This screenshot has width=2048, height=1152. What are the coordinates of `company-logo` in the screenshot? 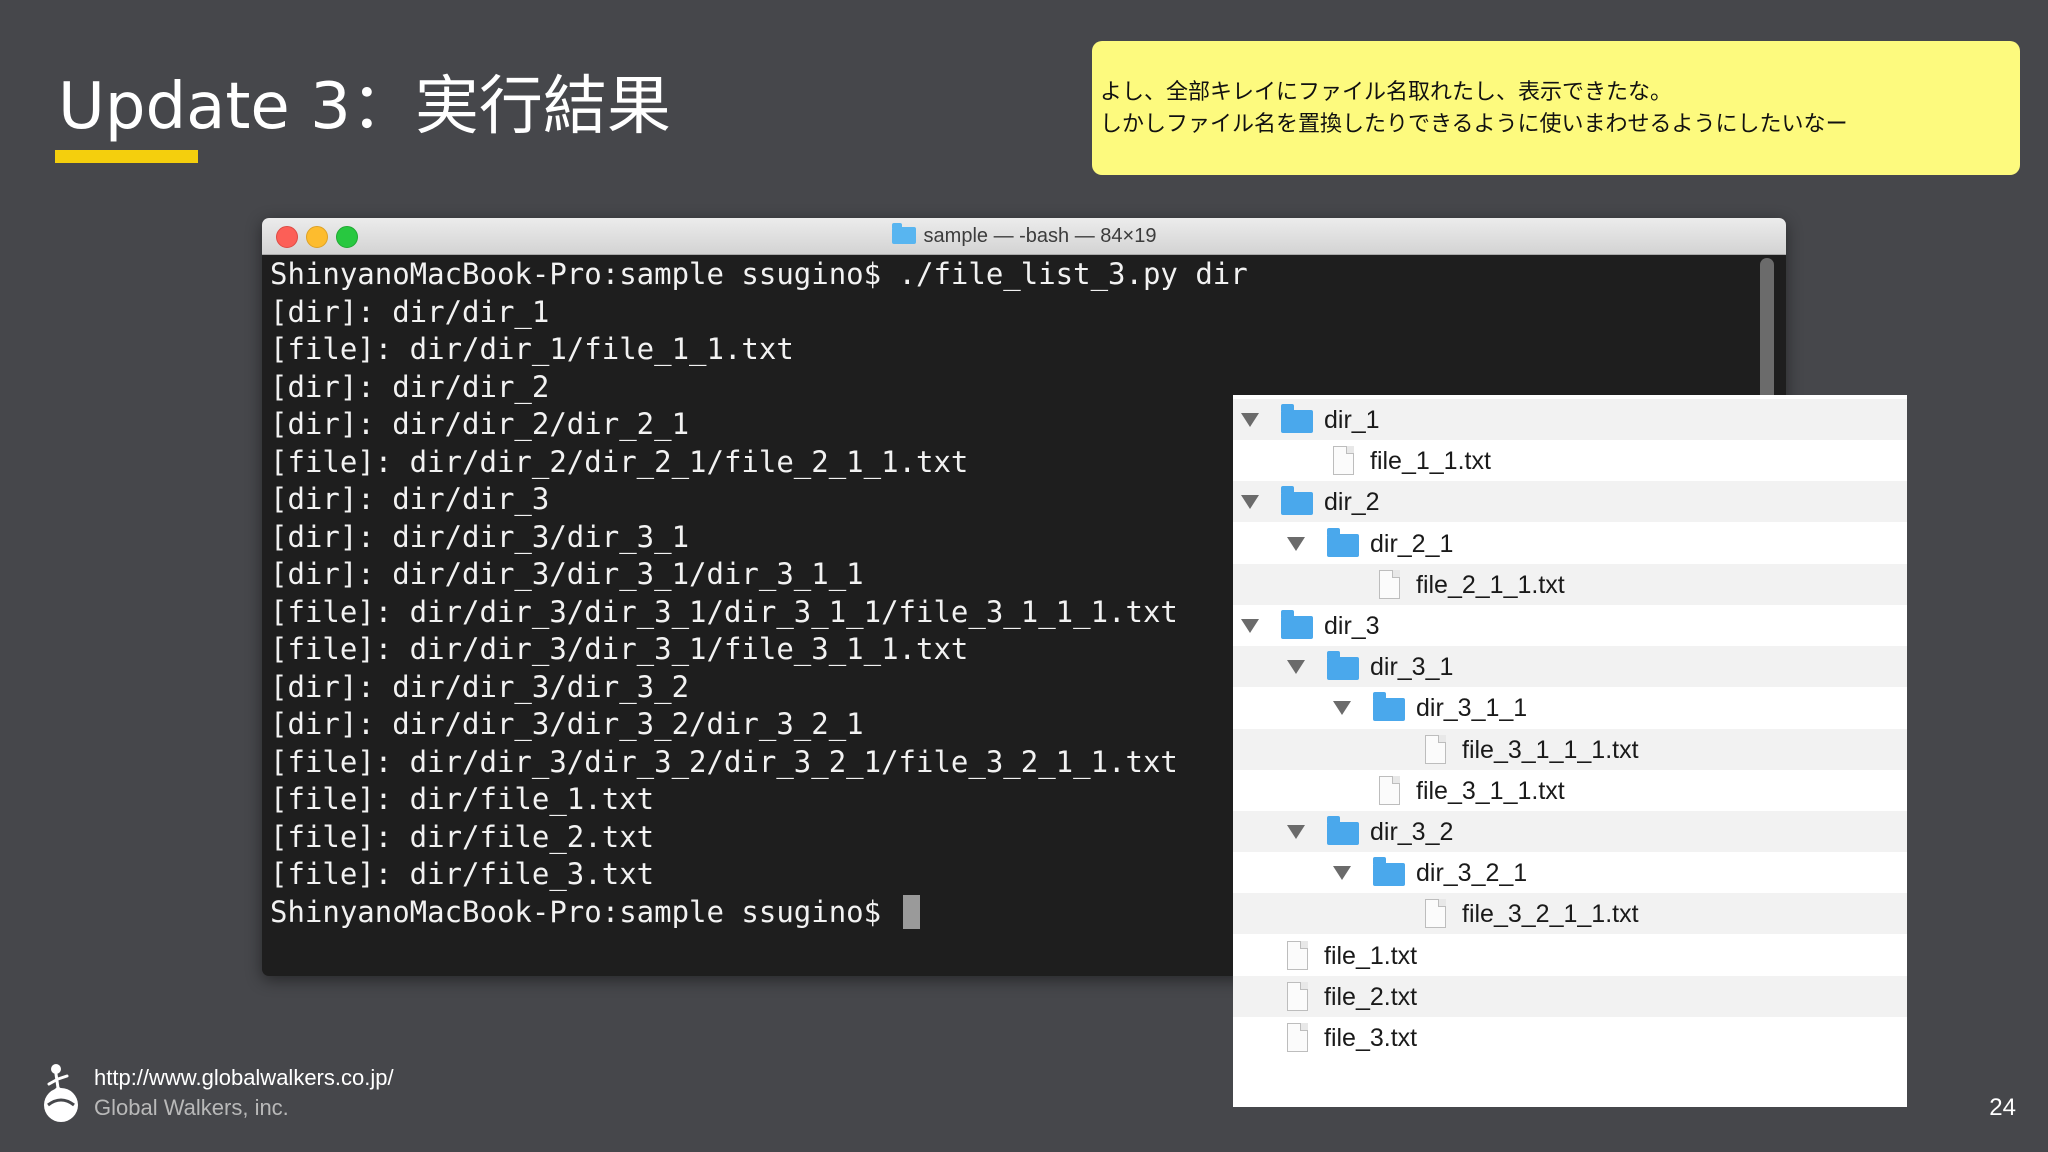 It's located at (61, 1093).